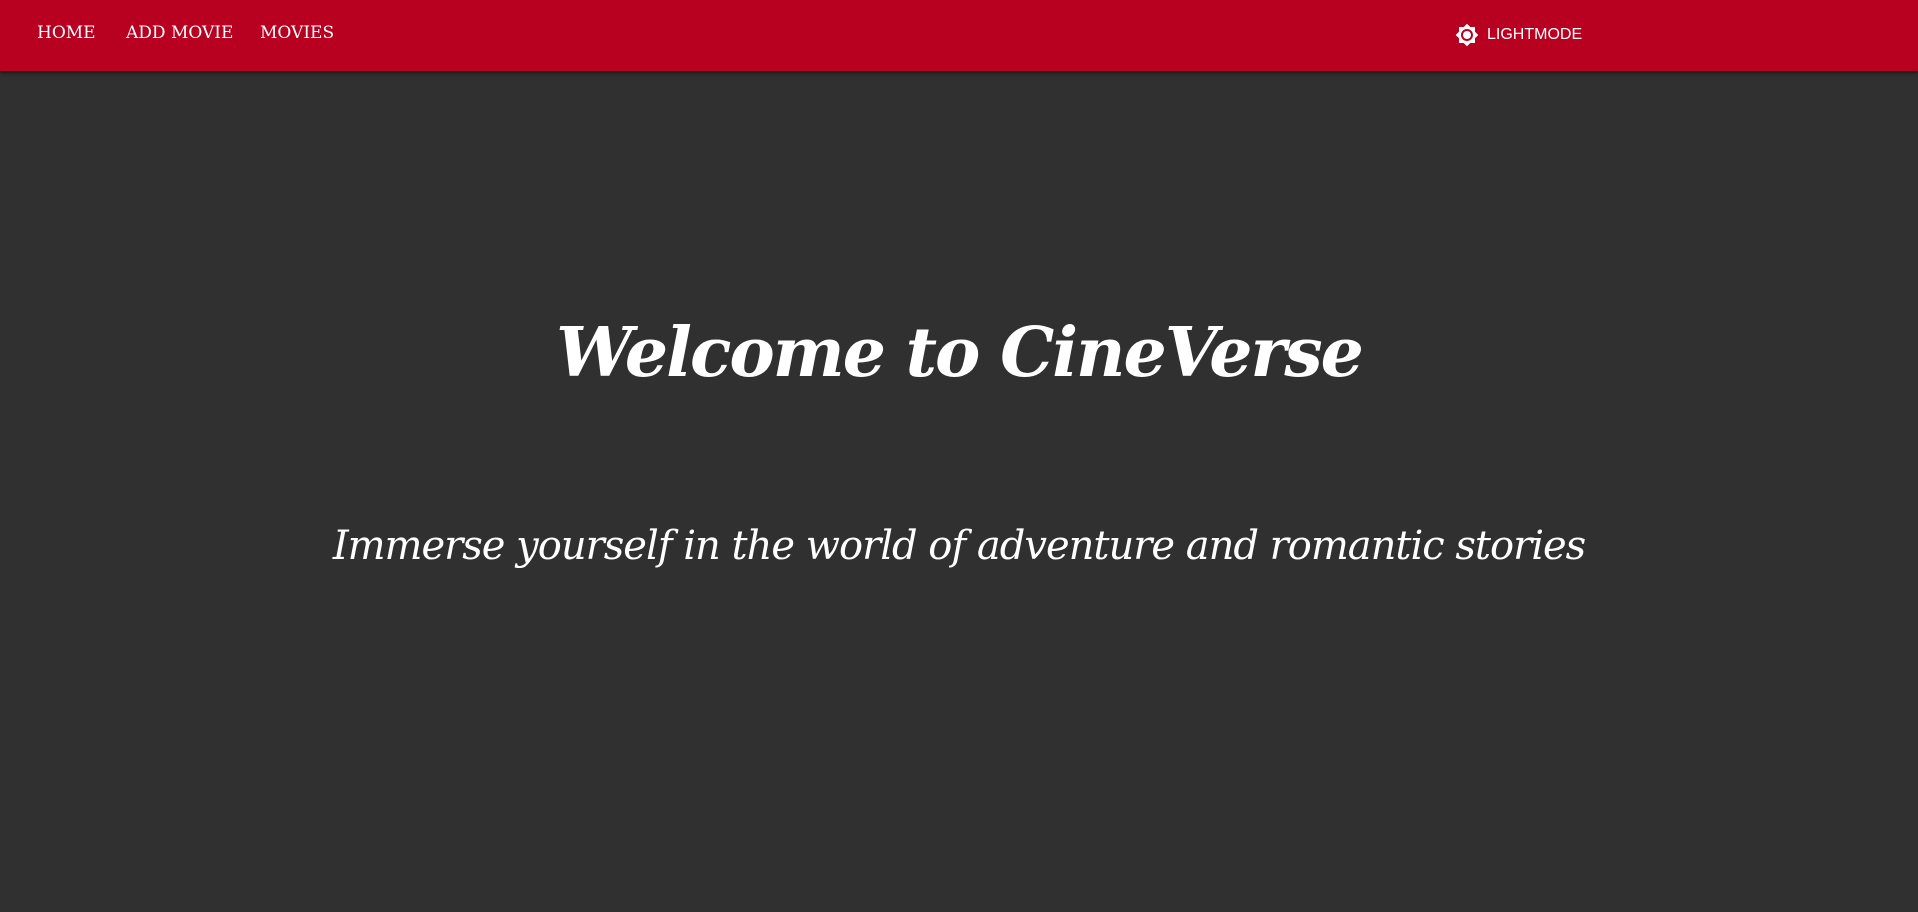 Image resolution: width=1918 pixels, height=912 pixels. I want to click on brightness-icon, so click(1467, 35).